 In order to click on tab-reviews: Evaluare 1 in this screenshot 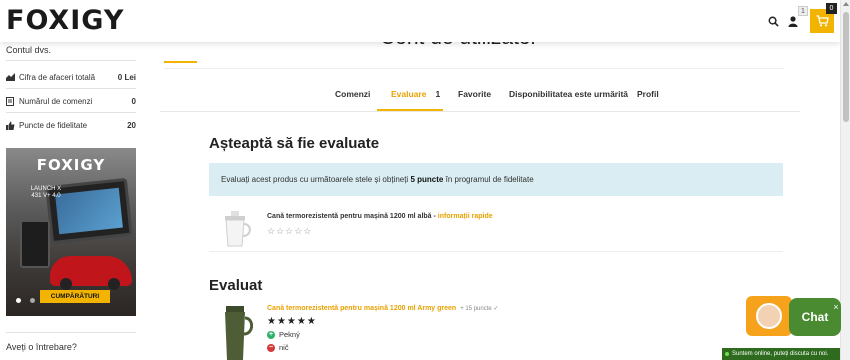, I will do `click(410, 98)`.